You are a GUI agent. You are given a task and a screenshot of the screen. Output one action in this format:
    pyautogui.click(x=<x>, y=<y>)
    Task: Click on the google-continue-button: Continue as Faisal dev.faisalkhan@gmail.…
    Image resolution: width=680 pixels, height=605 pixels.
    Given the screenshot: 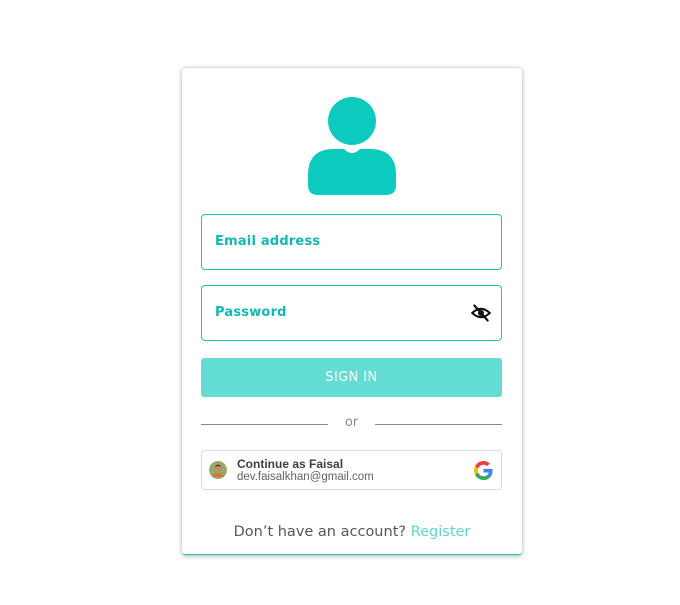 What is the action you would take?
    pyautogui.click(x=351, y=470)
    